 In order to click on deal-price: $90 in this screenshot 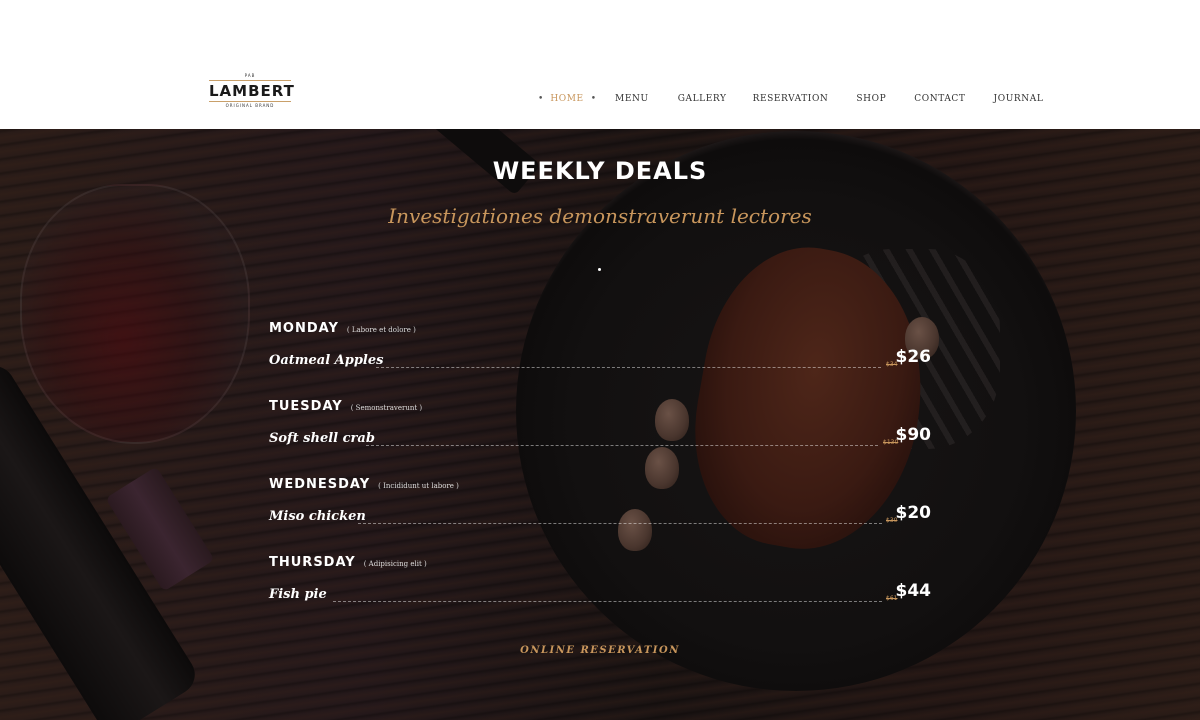, I will do `click(913, 435)`.